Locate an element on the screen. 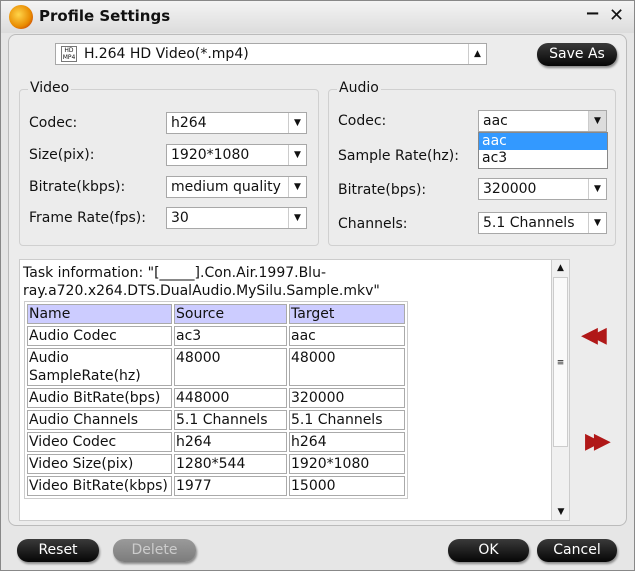  table-row: Audio BitRate(bps) 448000 320000 is located at coordinates (216, 398).